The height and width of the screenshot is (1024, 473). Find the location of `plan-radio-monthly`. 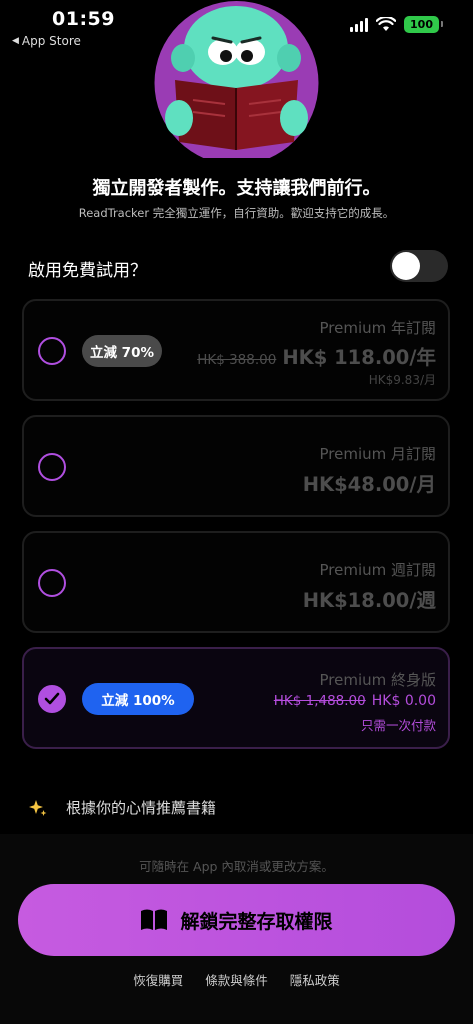

plan-radio-monthly is located at coordinates (52, 467).